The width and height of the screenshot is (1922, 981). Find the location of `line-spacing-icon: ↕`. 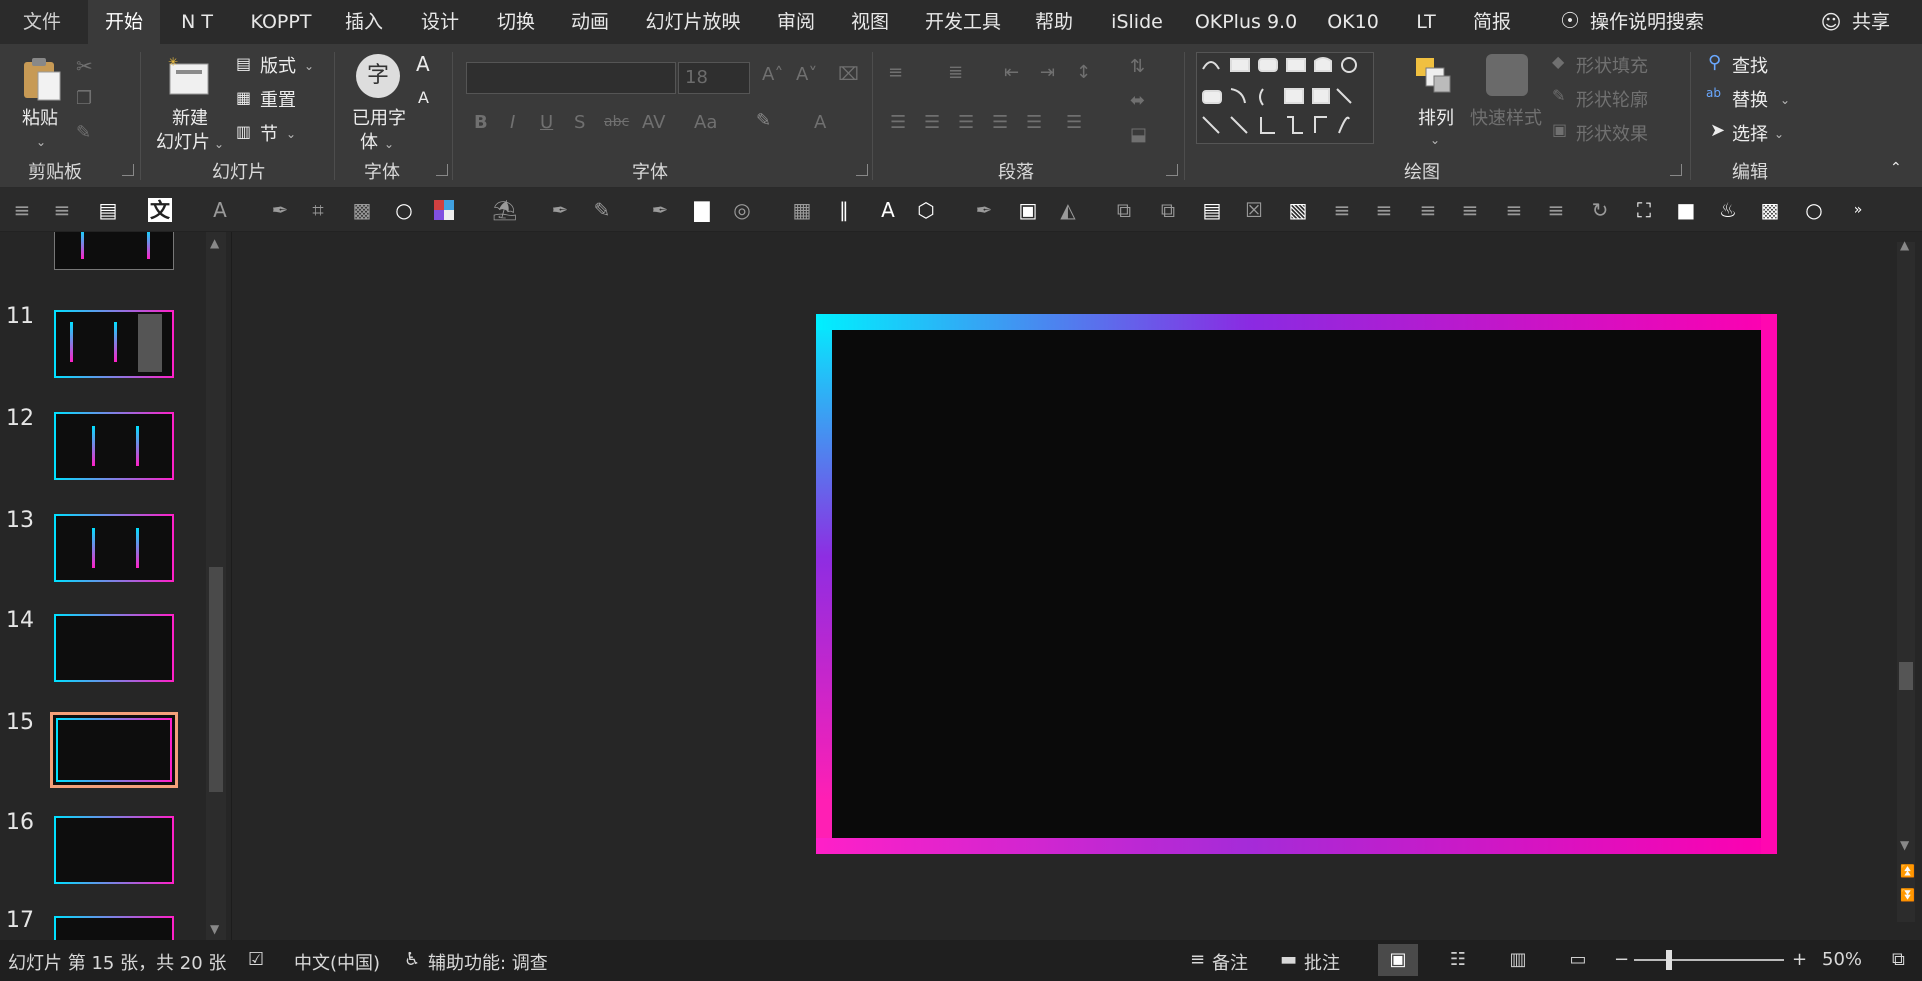

line-spacing-icon: ↕ is located at coordinates (1083, 72).